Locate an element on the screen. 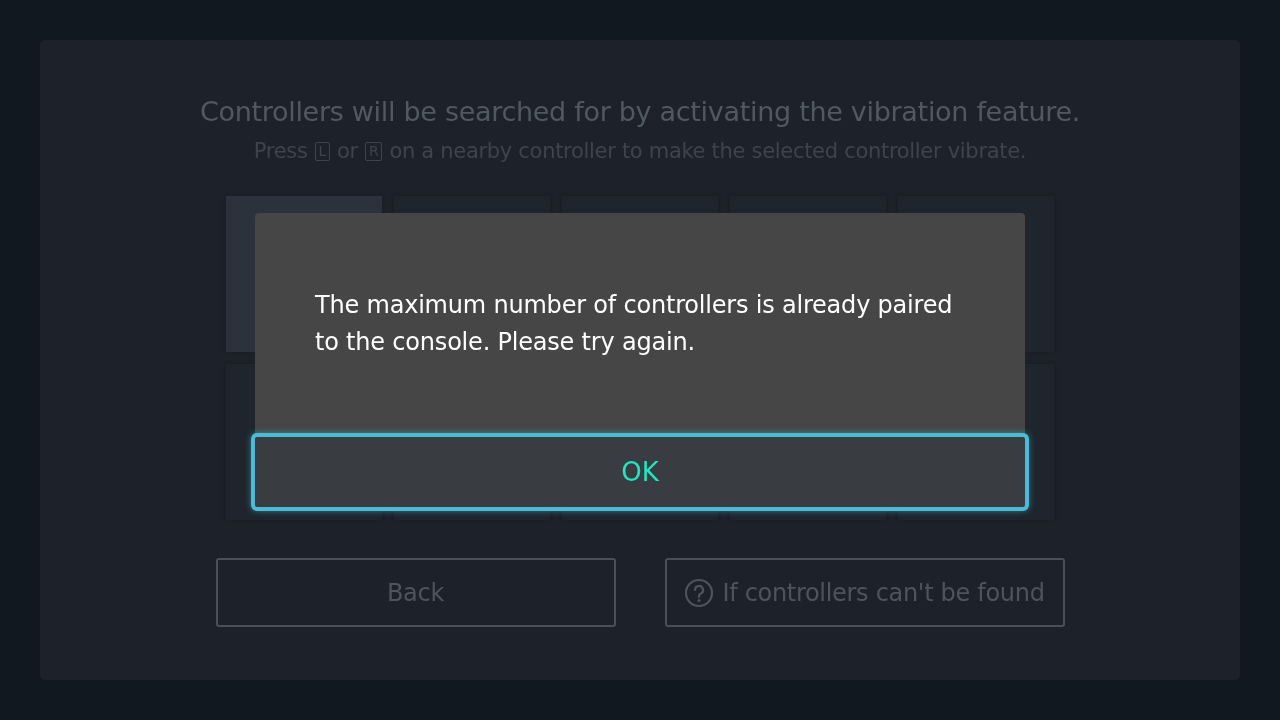 The image size is (1280, 720). ok-button: OK is located at coordinates (640, 472).